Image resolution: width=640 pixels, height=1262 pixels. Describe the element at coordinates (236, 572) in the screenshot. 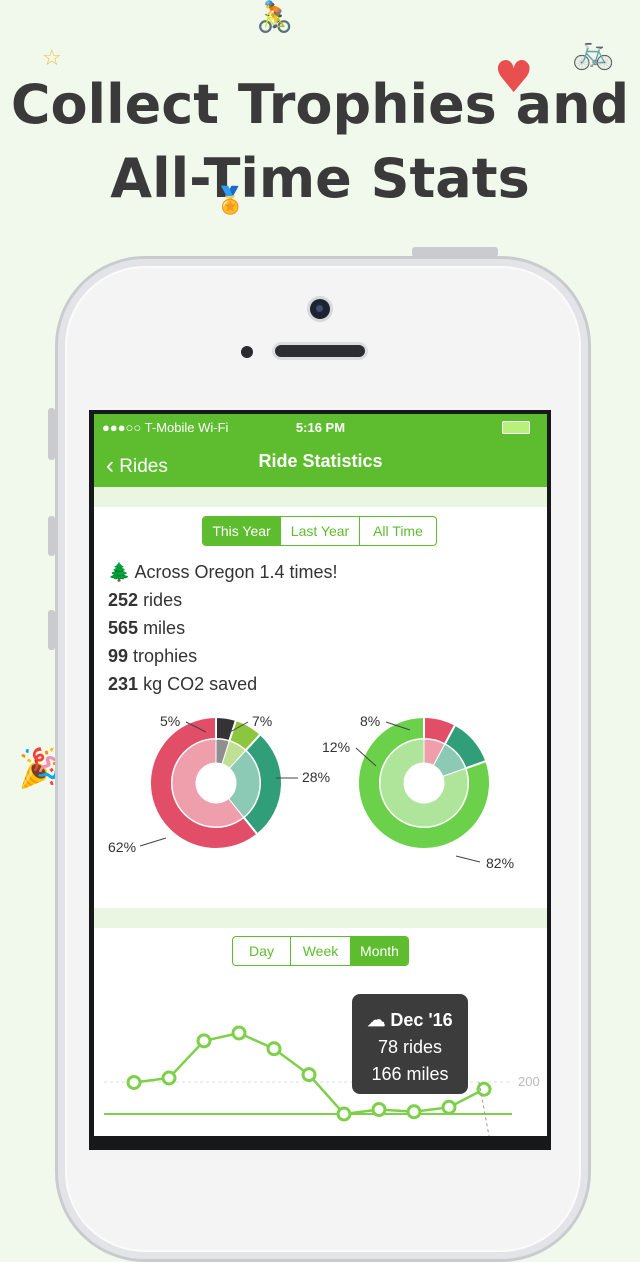

I see `stat-headline-text: Across Oregon 1.4 times!` at that location.